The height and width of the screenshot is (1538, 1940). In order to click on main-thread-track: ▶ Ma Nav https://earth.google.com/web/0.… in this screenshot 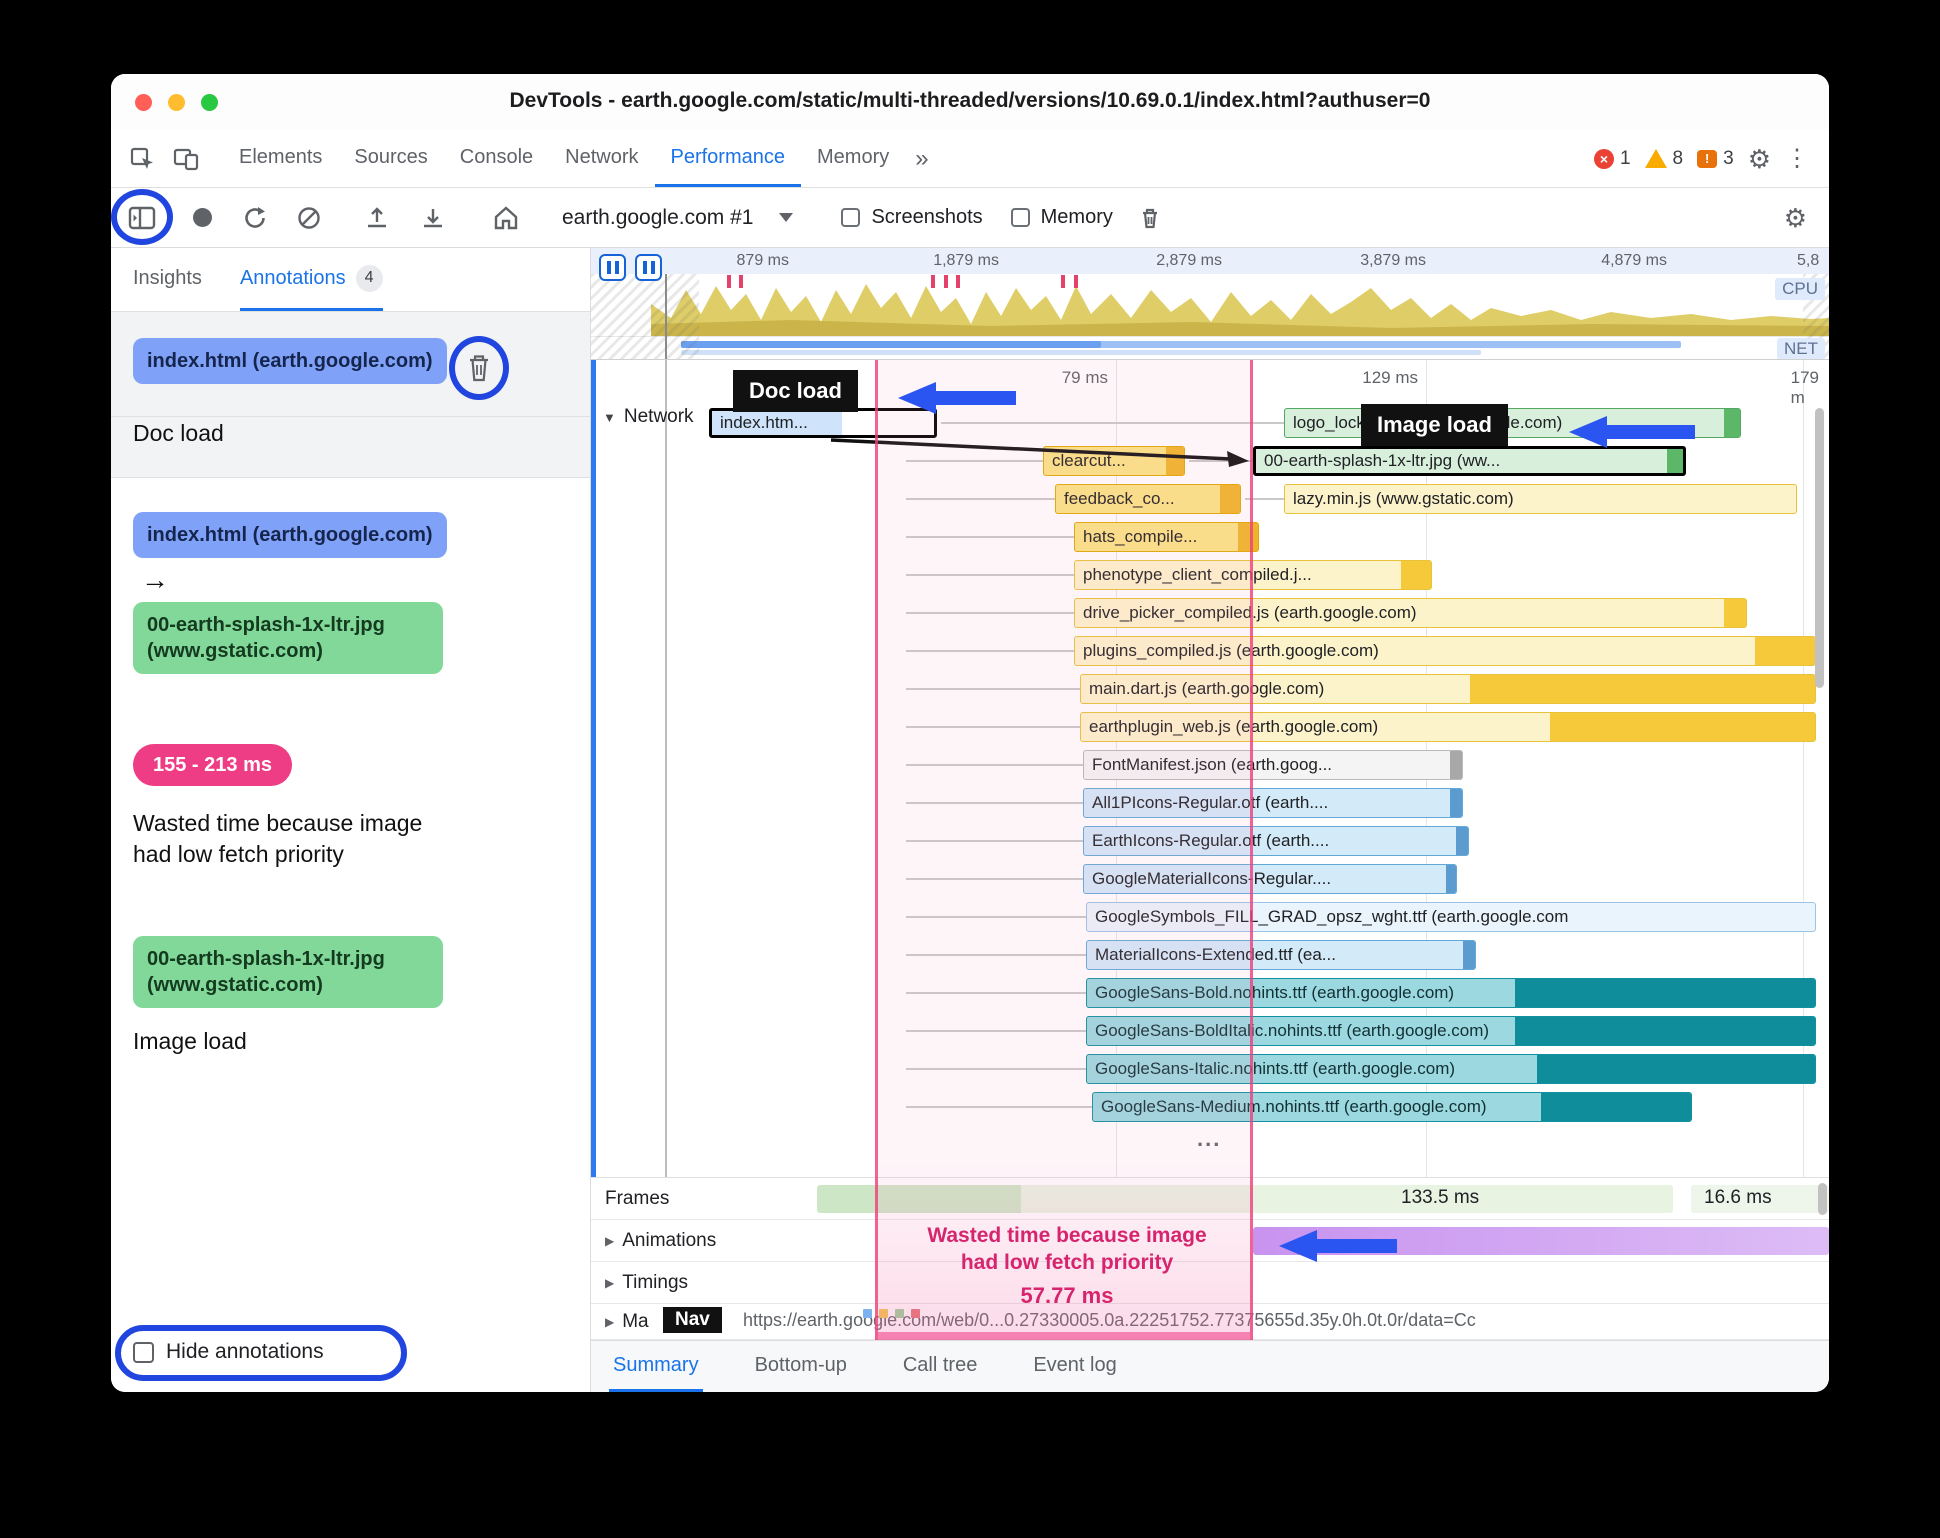, I will do `click(1210, 1322)`.